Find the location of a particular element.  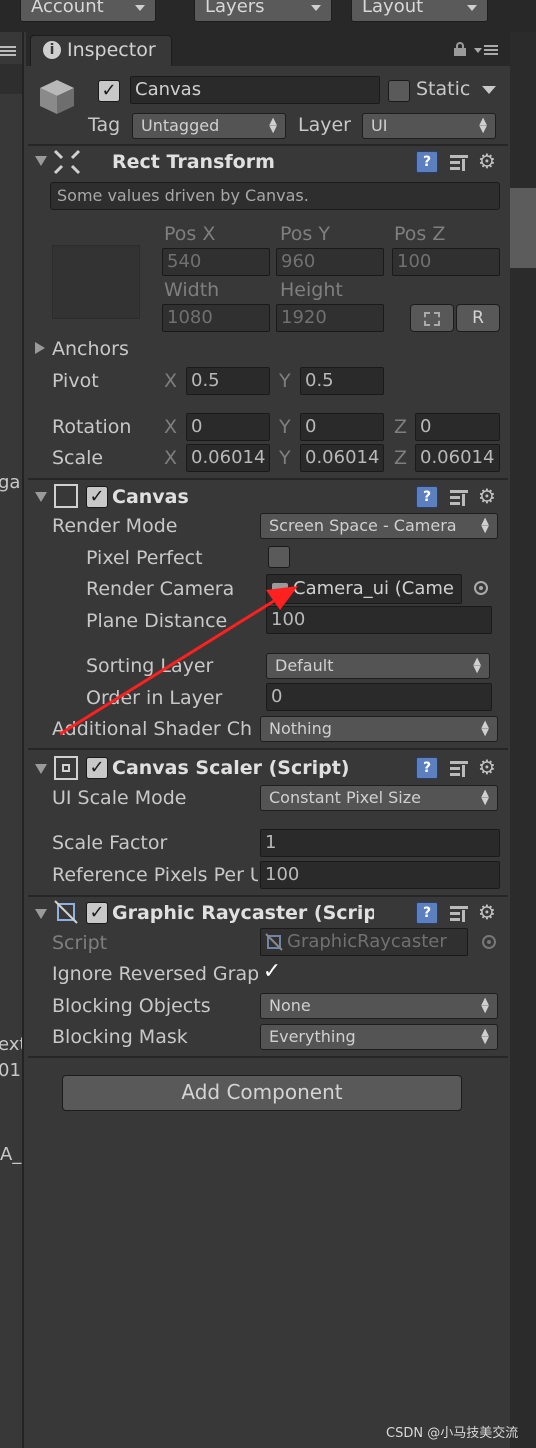

pos-z-field: 100 is located at coordinates (446, 262).